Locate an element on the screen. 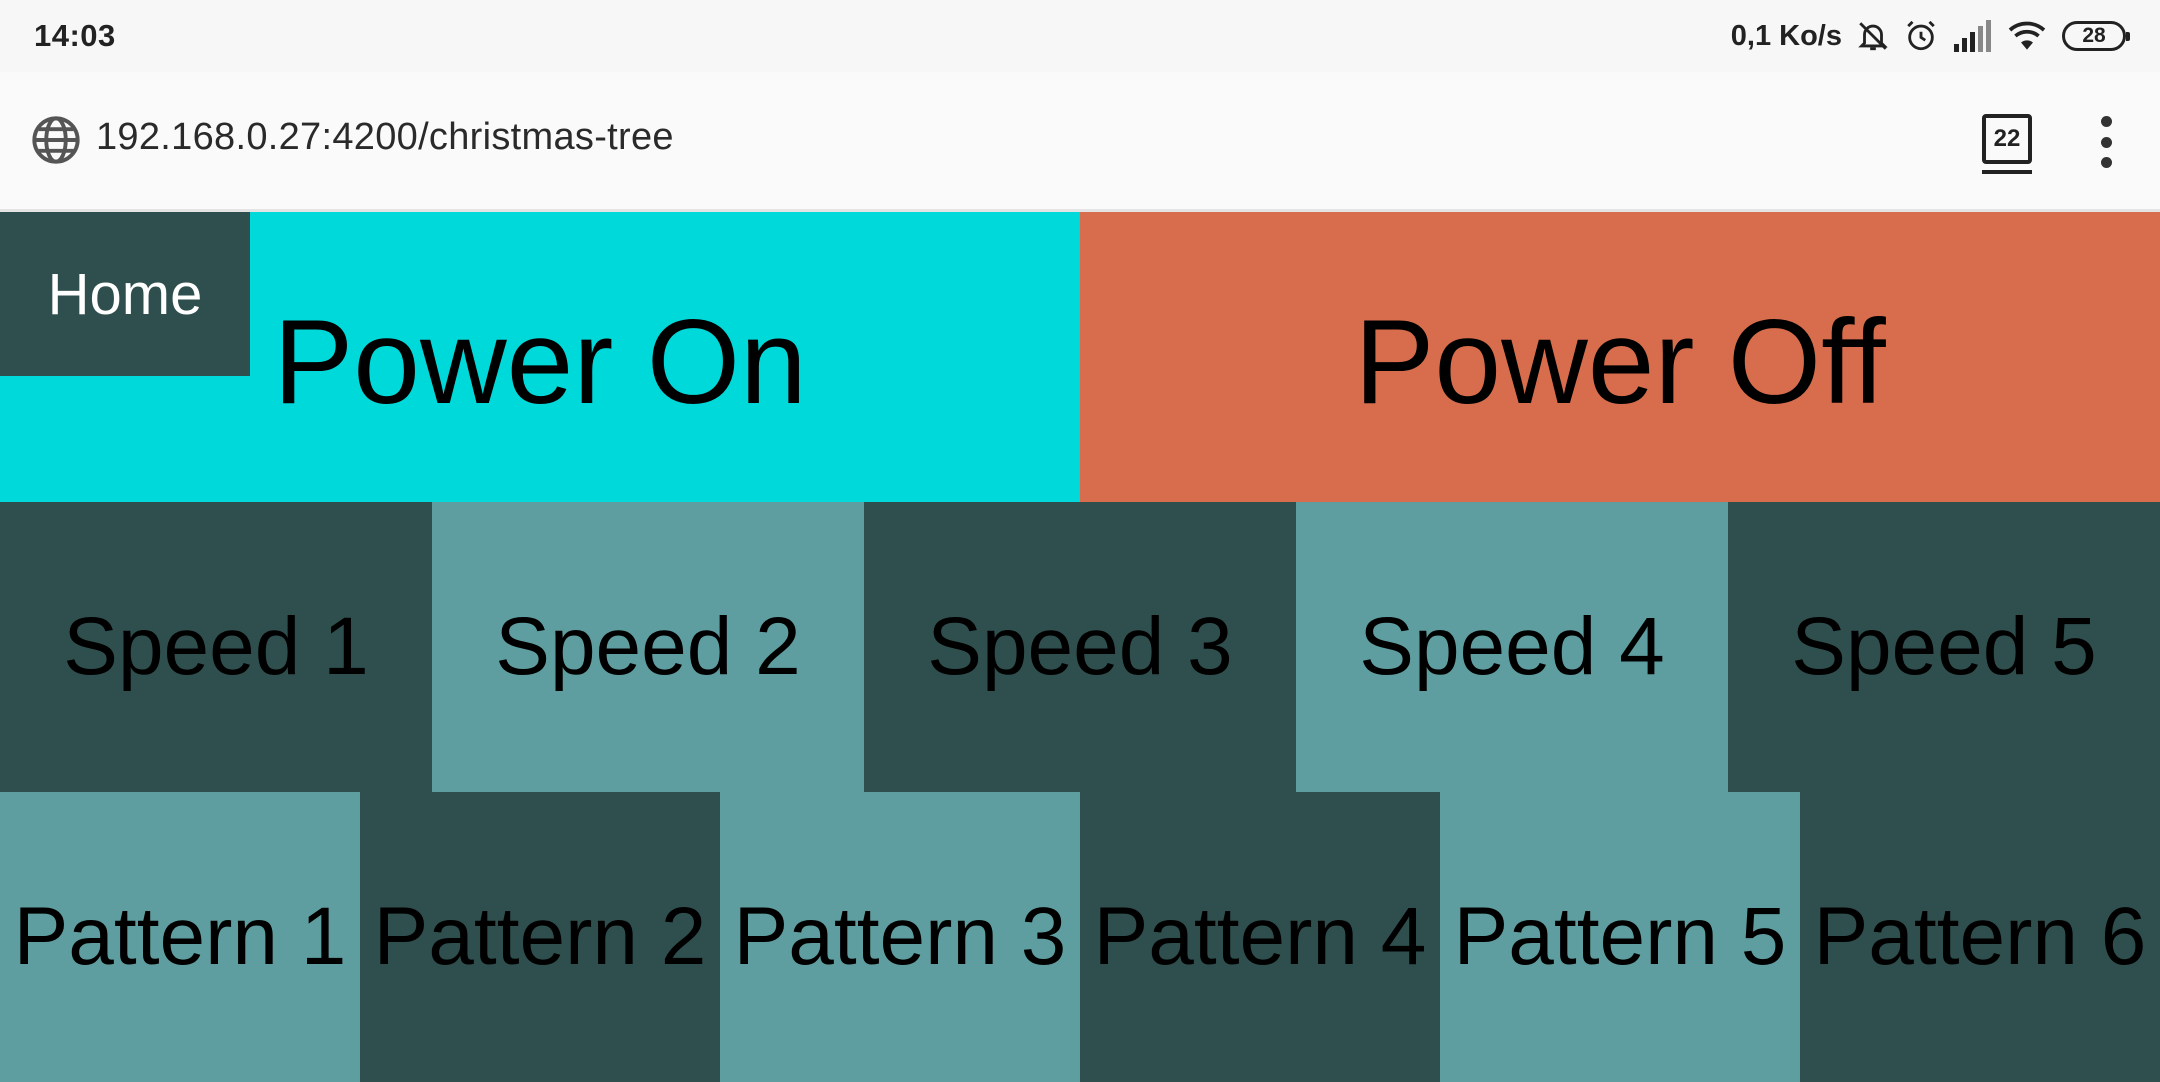  bell-muted-icon is located at coordinates (1873, 36).